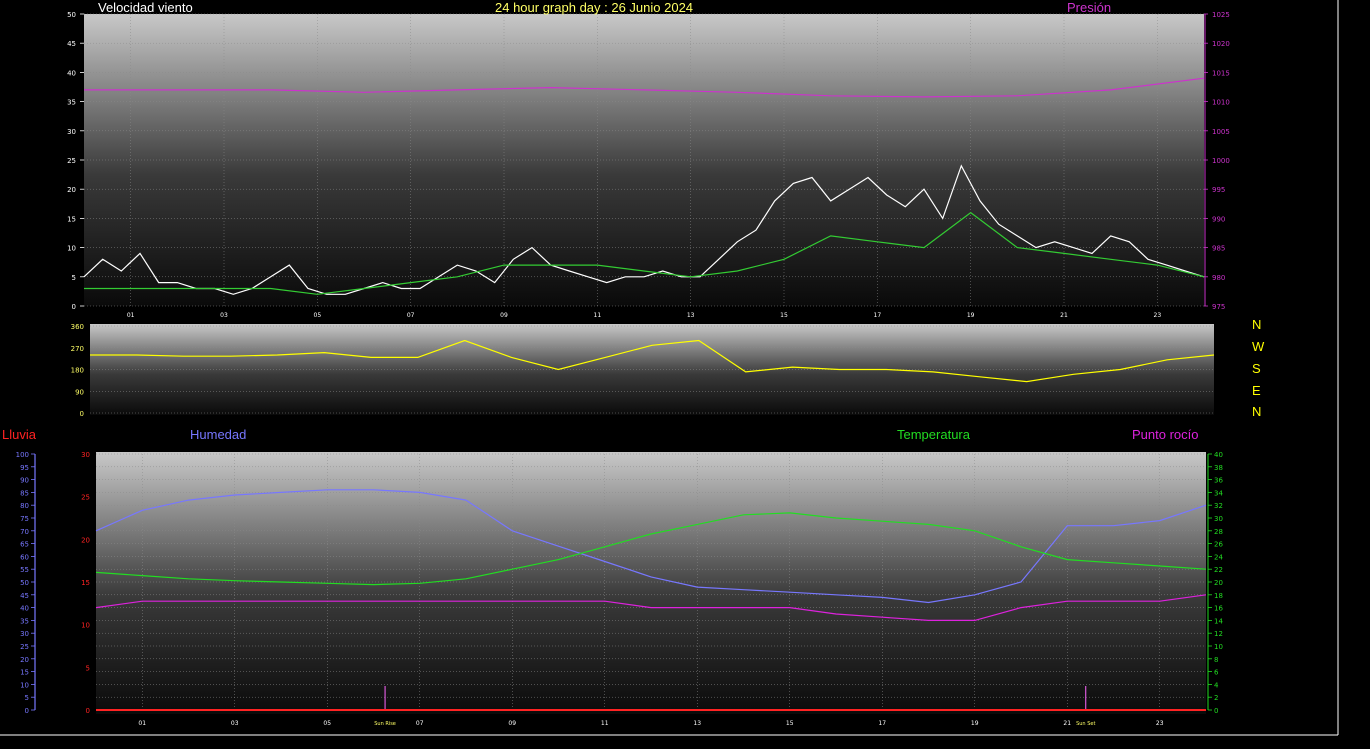 This screenshot has width=1370, height=749. I want to click on rain-y-tick: 15, so click(85, 583).